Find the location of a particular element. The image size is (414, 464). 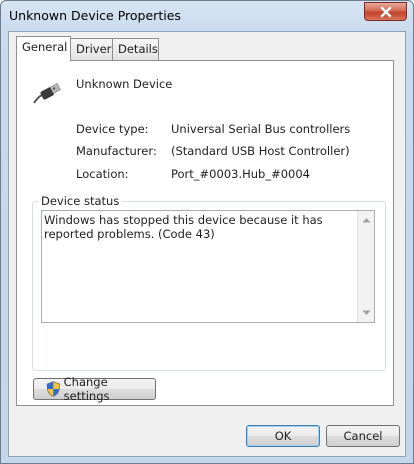

device-type-label: Device type: is located at coordinates (112, 129).